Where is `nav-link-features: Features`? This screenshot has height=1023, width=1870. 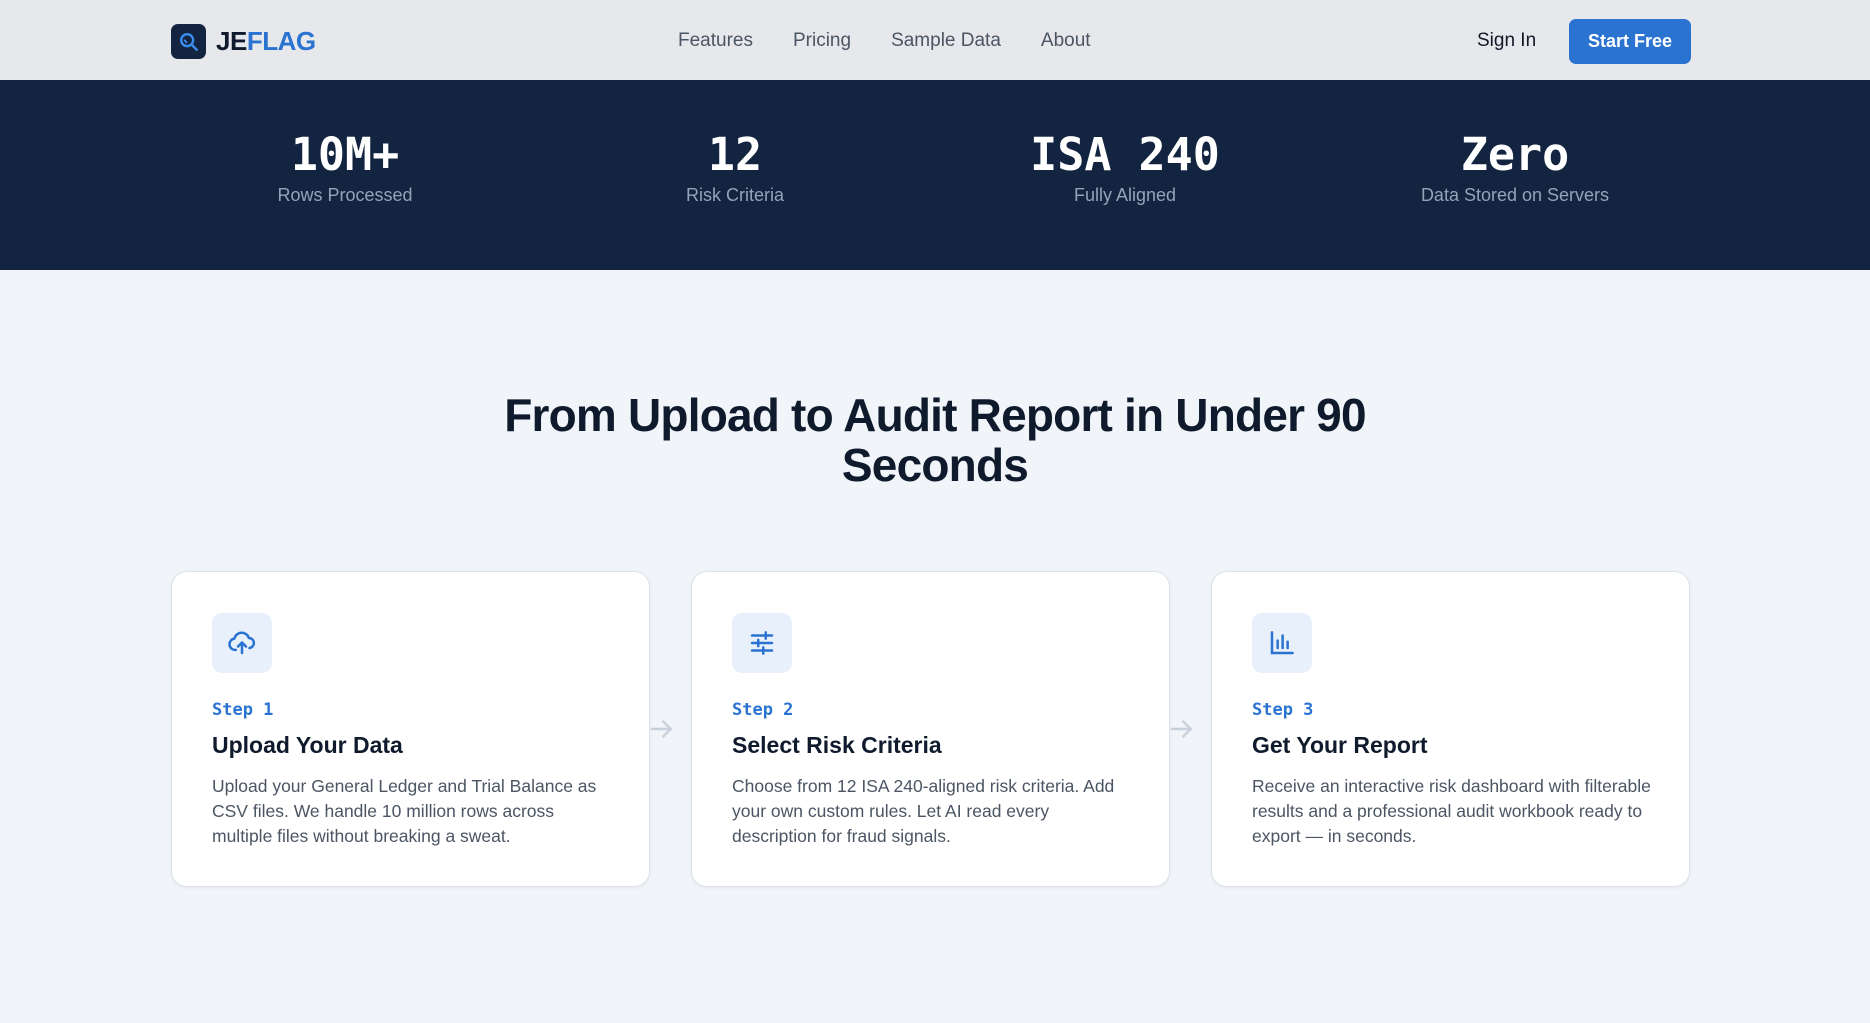
nav-link-features: Features is located at coordinates (715, 41).